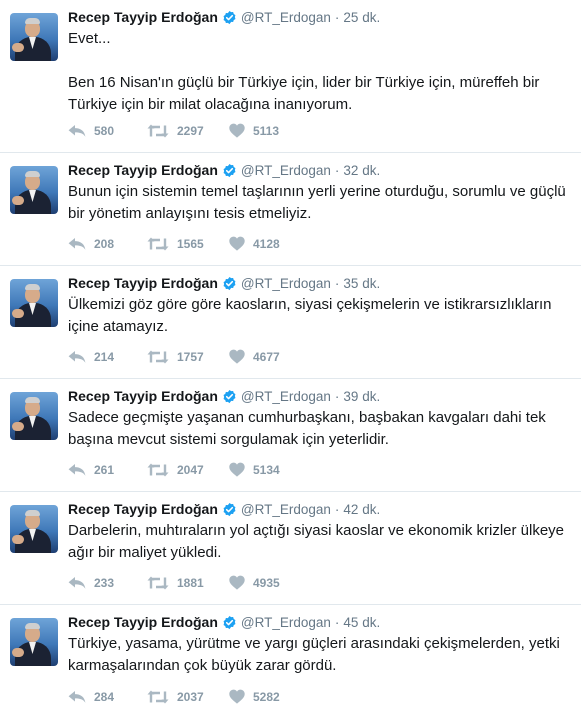 The width and height of the screenshot is (581, 711). Describe the element at coordinates (266, 582) in the screenshot. I see `like-count: 4935` at that location.